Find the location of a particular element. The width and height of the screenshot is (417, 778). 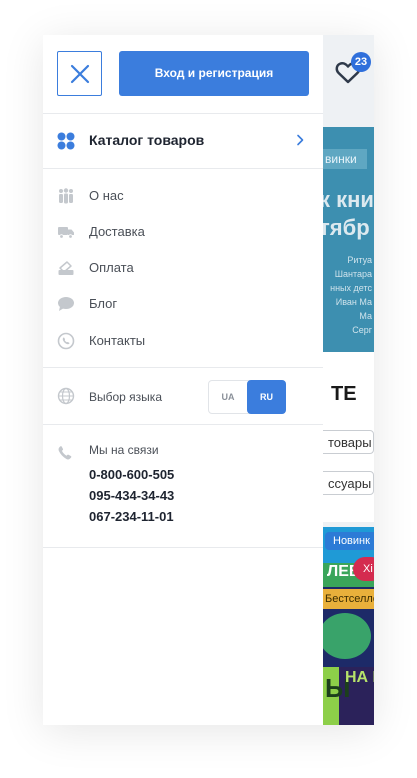

banner-small-text: Ма is located at coordinates (365, 316).